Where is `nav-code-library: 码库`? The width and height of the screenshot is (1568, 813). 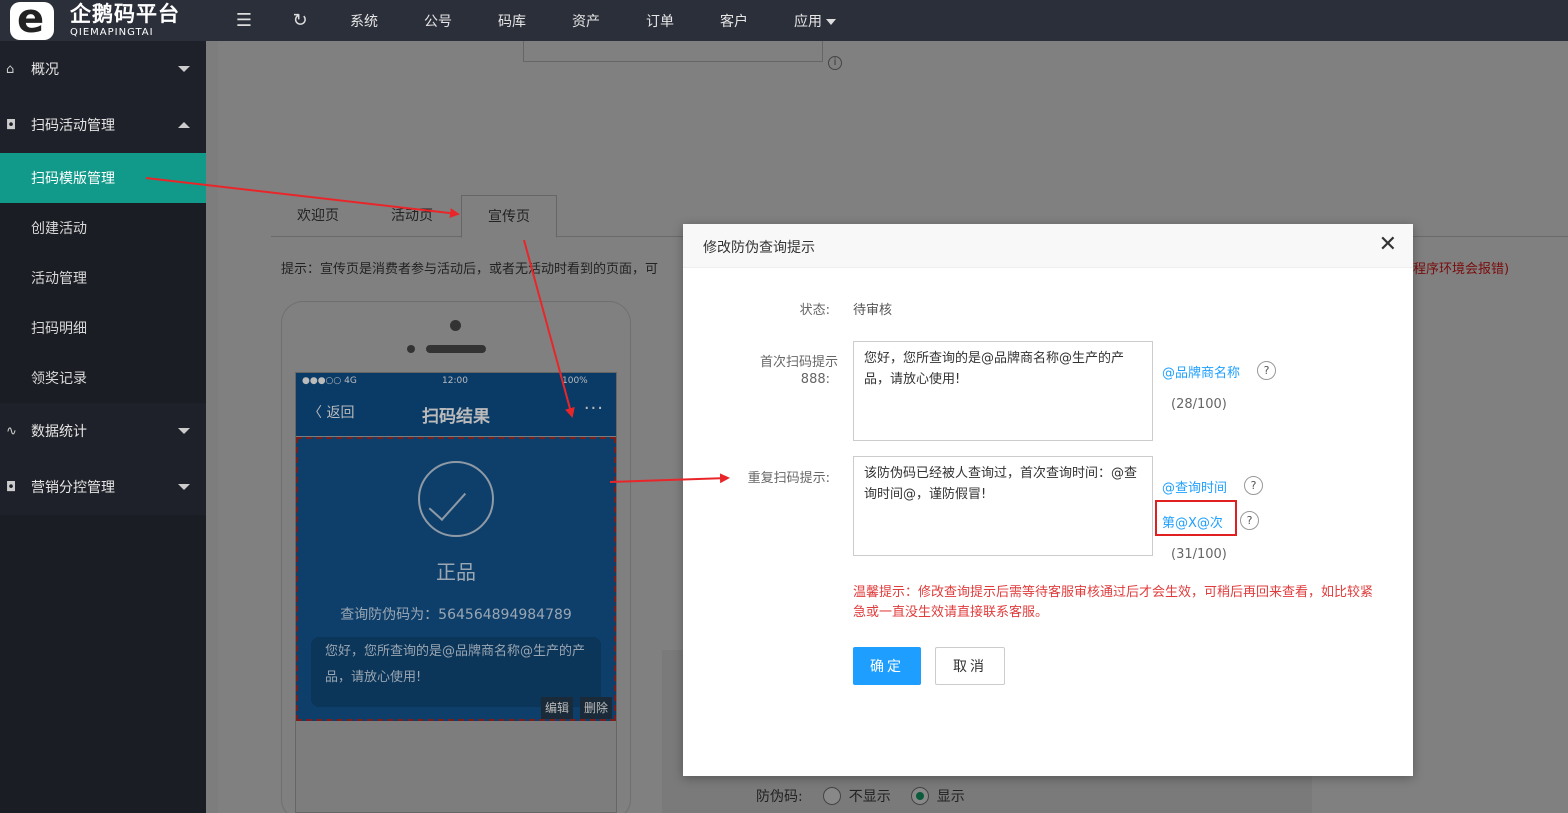 nav-code-library: 码库 is located at coordinates (512, 21).